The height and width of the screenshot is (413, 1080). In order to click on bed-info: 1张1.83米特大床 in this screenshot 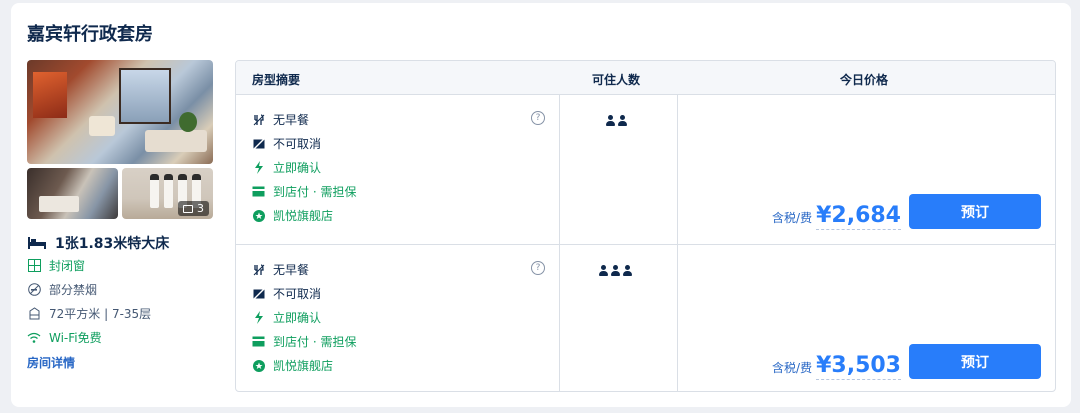, I will do `click(98, 243)`.